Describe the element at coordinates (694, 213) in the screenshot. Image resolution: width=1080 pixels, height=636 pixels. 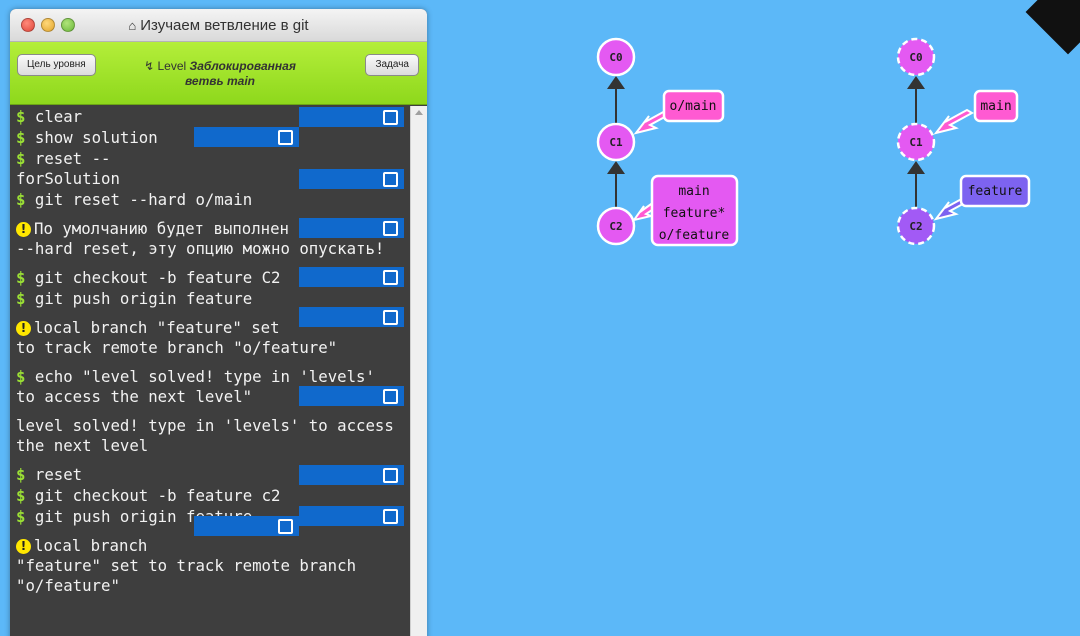
I see `branch-label: feature*` at that location.